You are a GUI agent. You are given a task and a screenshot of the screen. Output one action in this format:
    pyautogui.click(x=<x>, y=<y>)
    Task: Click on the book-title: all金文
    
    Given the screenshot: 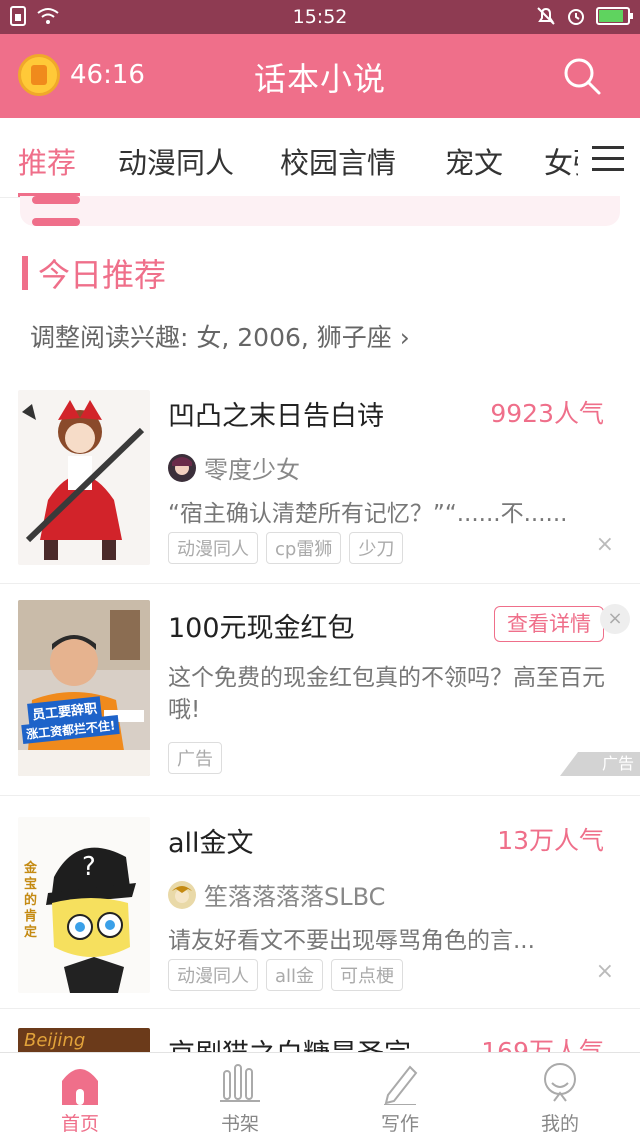 What is the action you would take?
    pyautogui.click(x=211, y=840)
    